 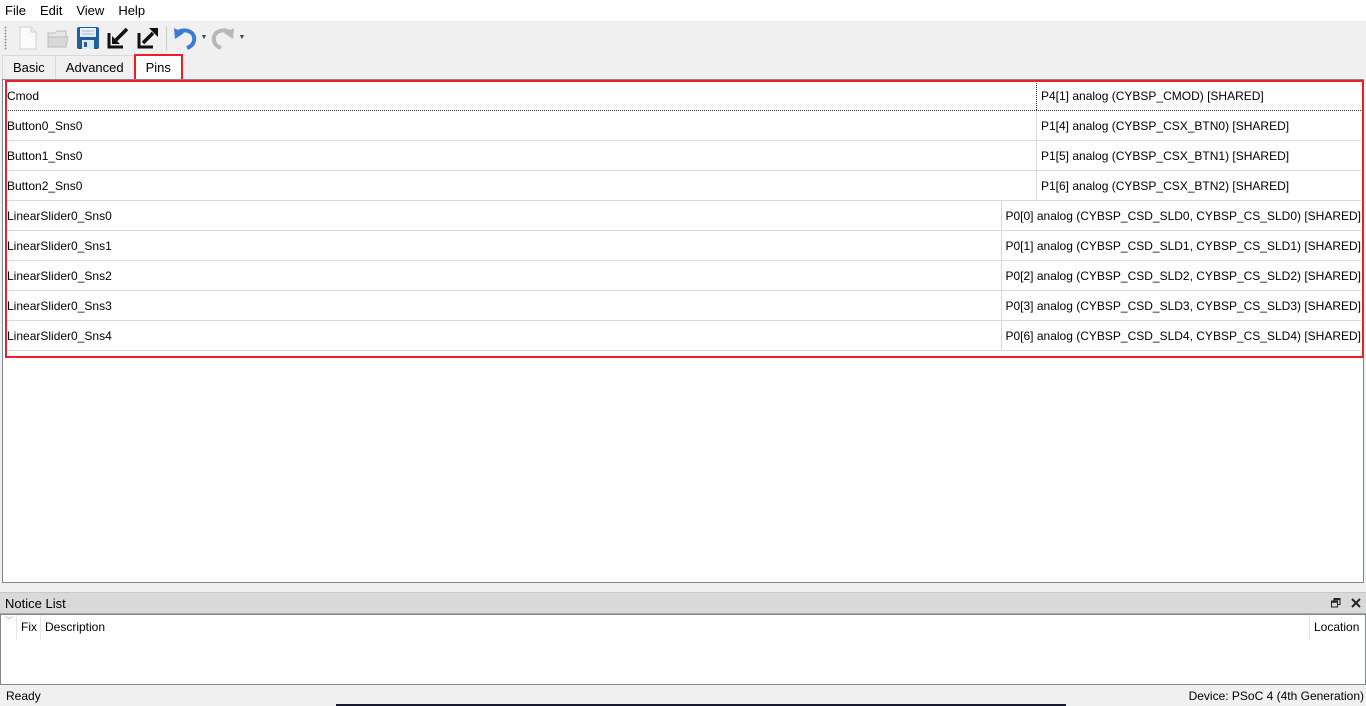 What do you see at coordinates (683, 37) in the screenshot?
I see `toolbar: ▼ ▼` at bounding box center [683, 37].